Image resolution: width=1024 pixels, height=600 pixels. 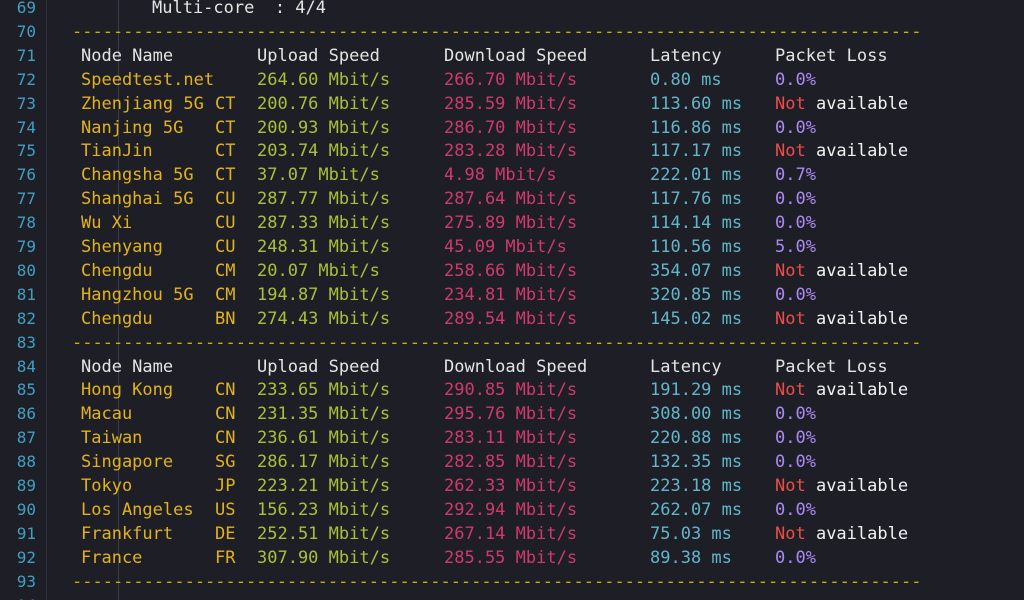 I want to click on line-number: 82, so click(x=26, y=318).